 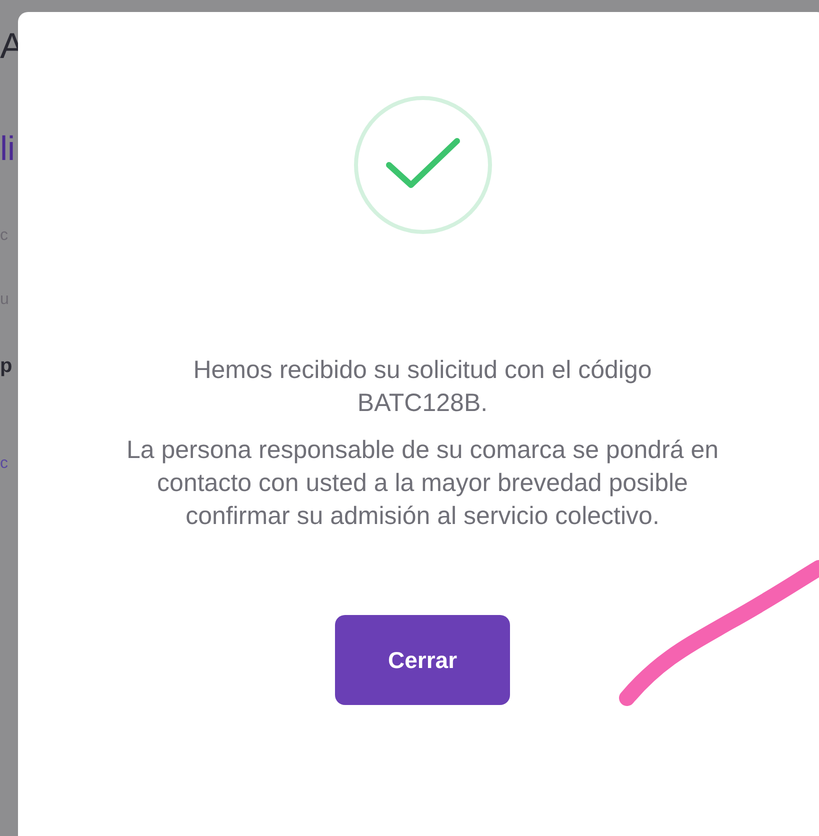 What do you see at coordinates (4, 465) in the screenshot?
I see `background-text: c` at bounding box center [4, 465].